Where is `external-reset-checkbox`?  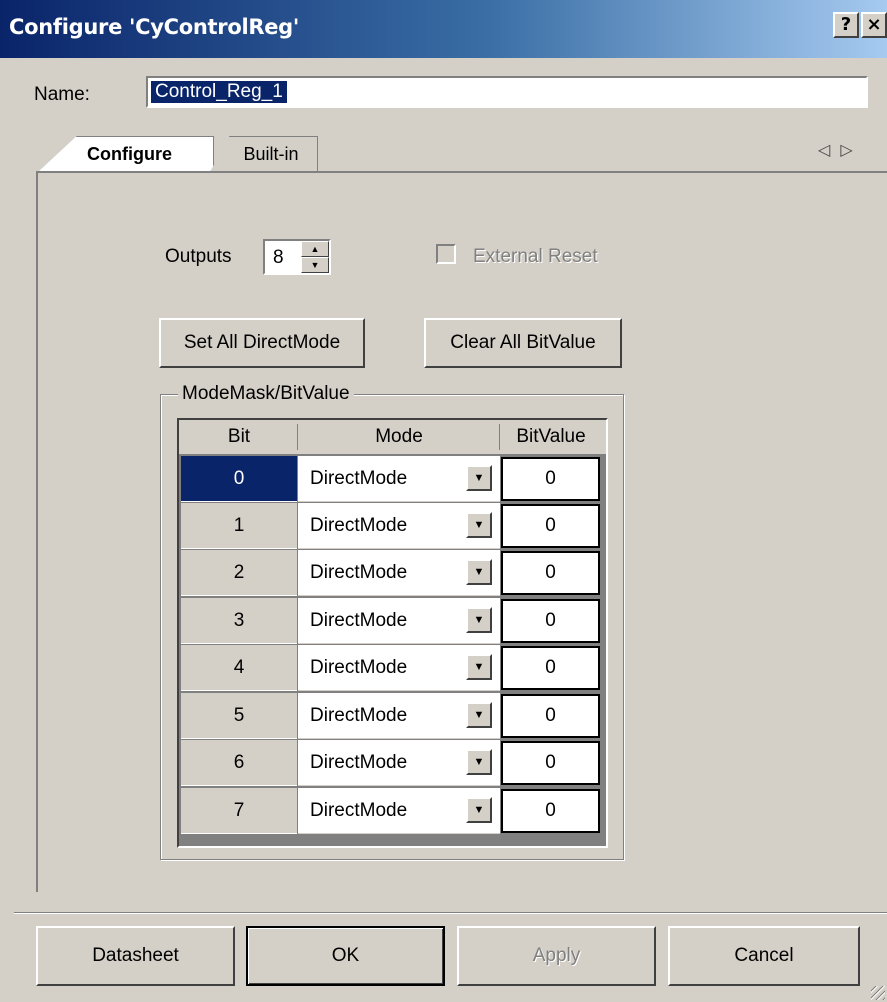 external-reset-checkbox is located at coordinates (446, 254).